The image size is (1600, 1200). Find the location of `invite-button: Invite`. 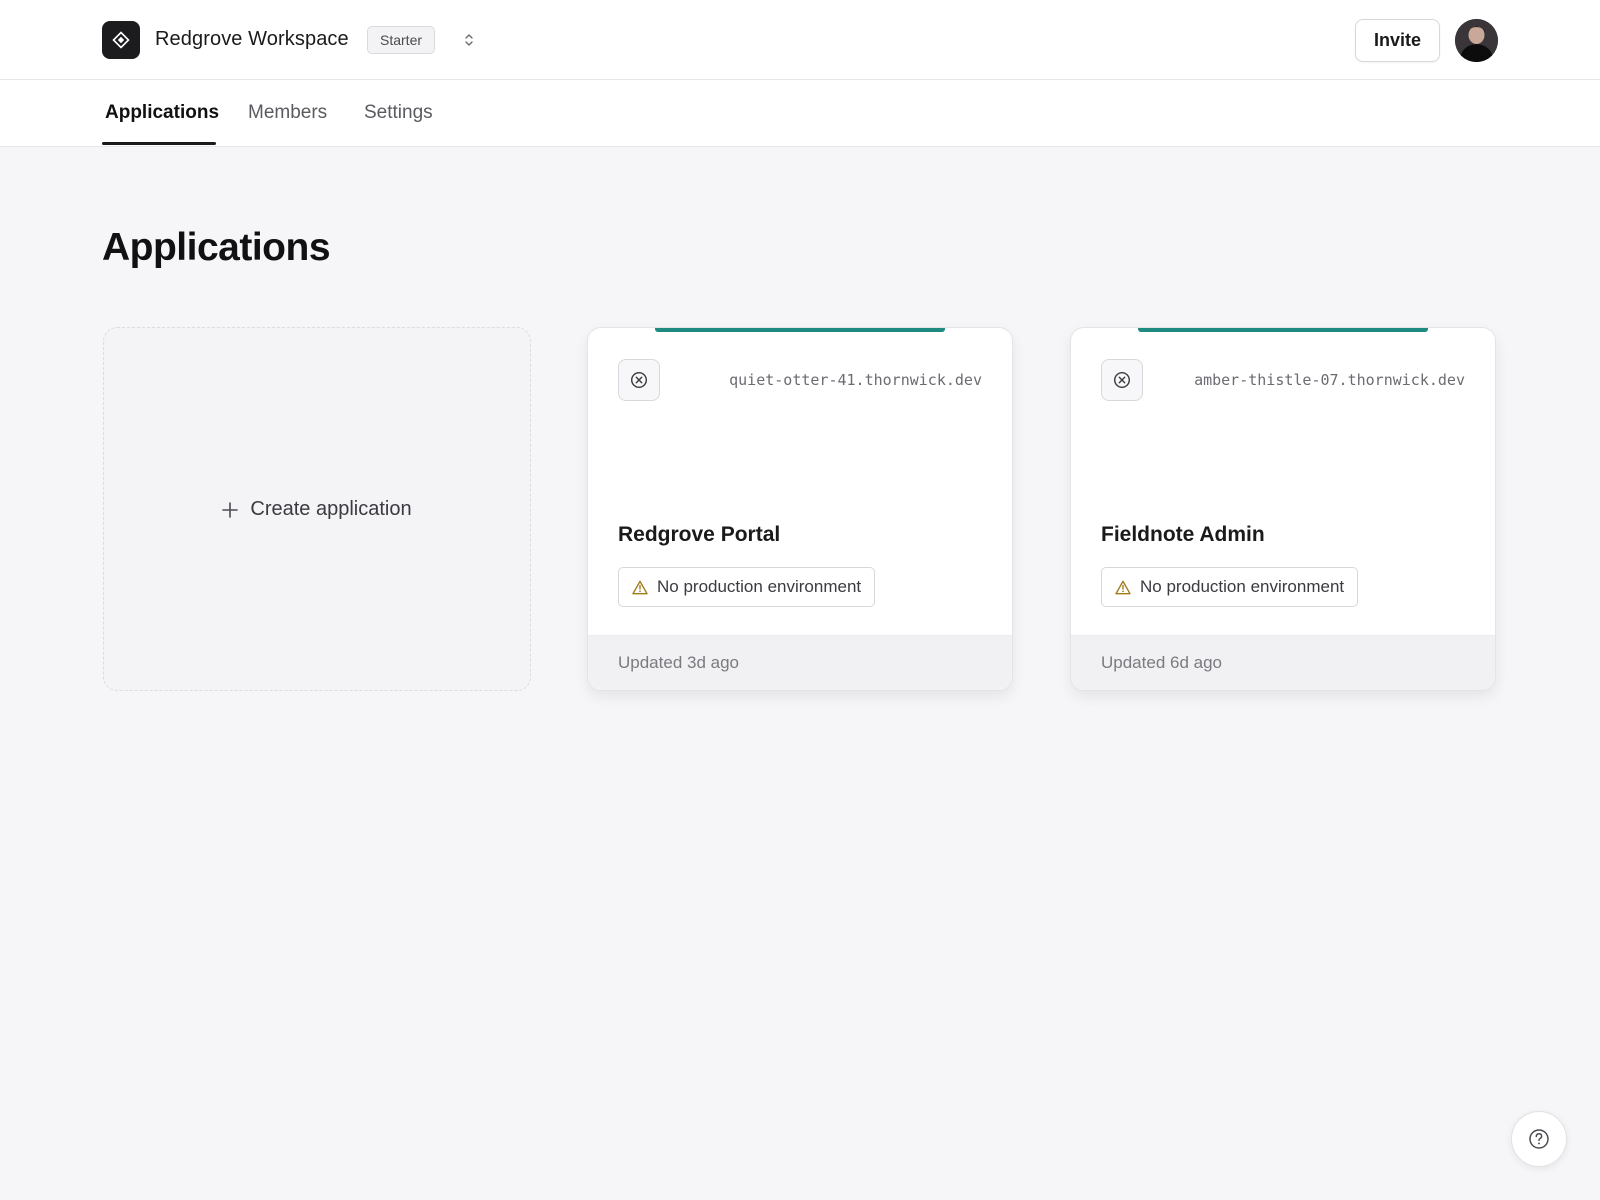

invite-button: Invite is located at coordinates (1397, 40).